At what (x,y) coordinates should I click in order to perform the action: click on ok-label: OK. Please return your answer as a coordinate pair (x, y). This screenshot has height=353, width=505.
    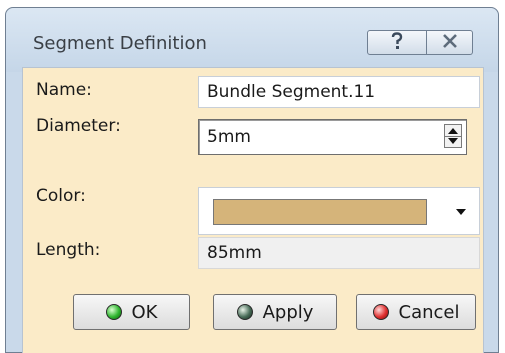
    Looking at the image, I should click on (144, 312).